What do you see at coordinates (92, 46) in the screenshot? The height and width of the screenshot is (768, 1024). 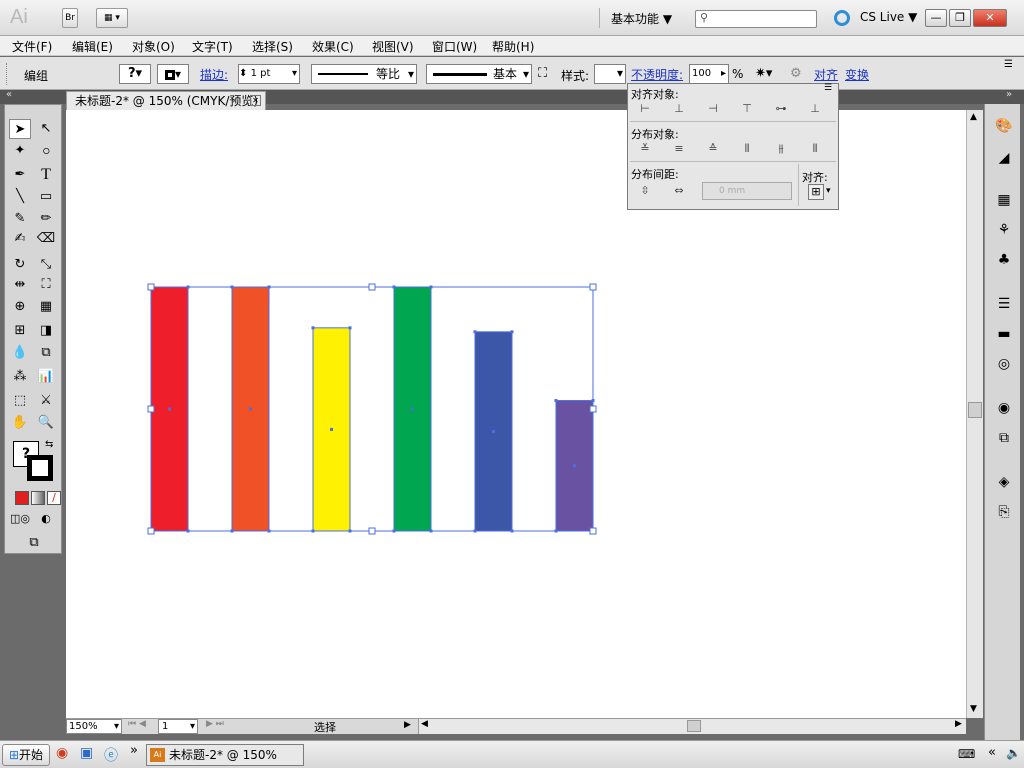 I see `menu-edit: 编辑(E)` at bounding box center [92, 46].